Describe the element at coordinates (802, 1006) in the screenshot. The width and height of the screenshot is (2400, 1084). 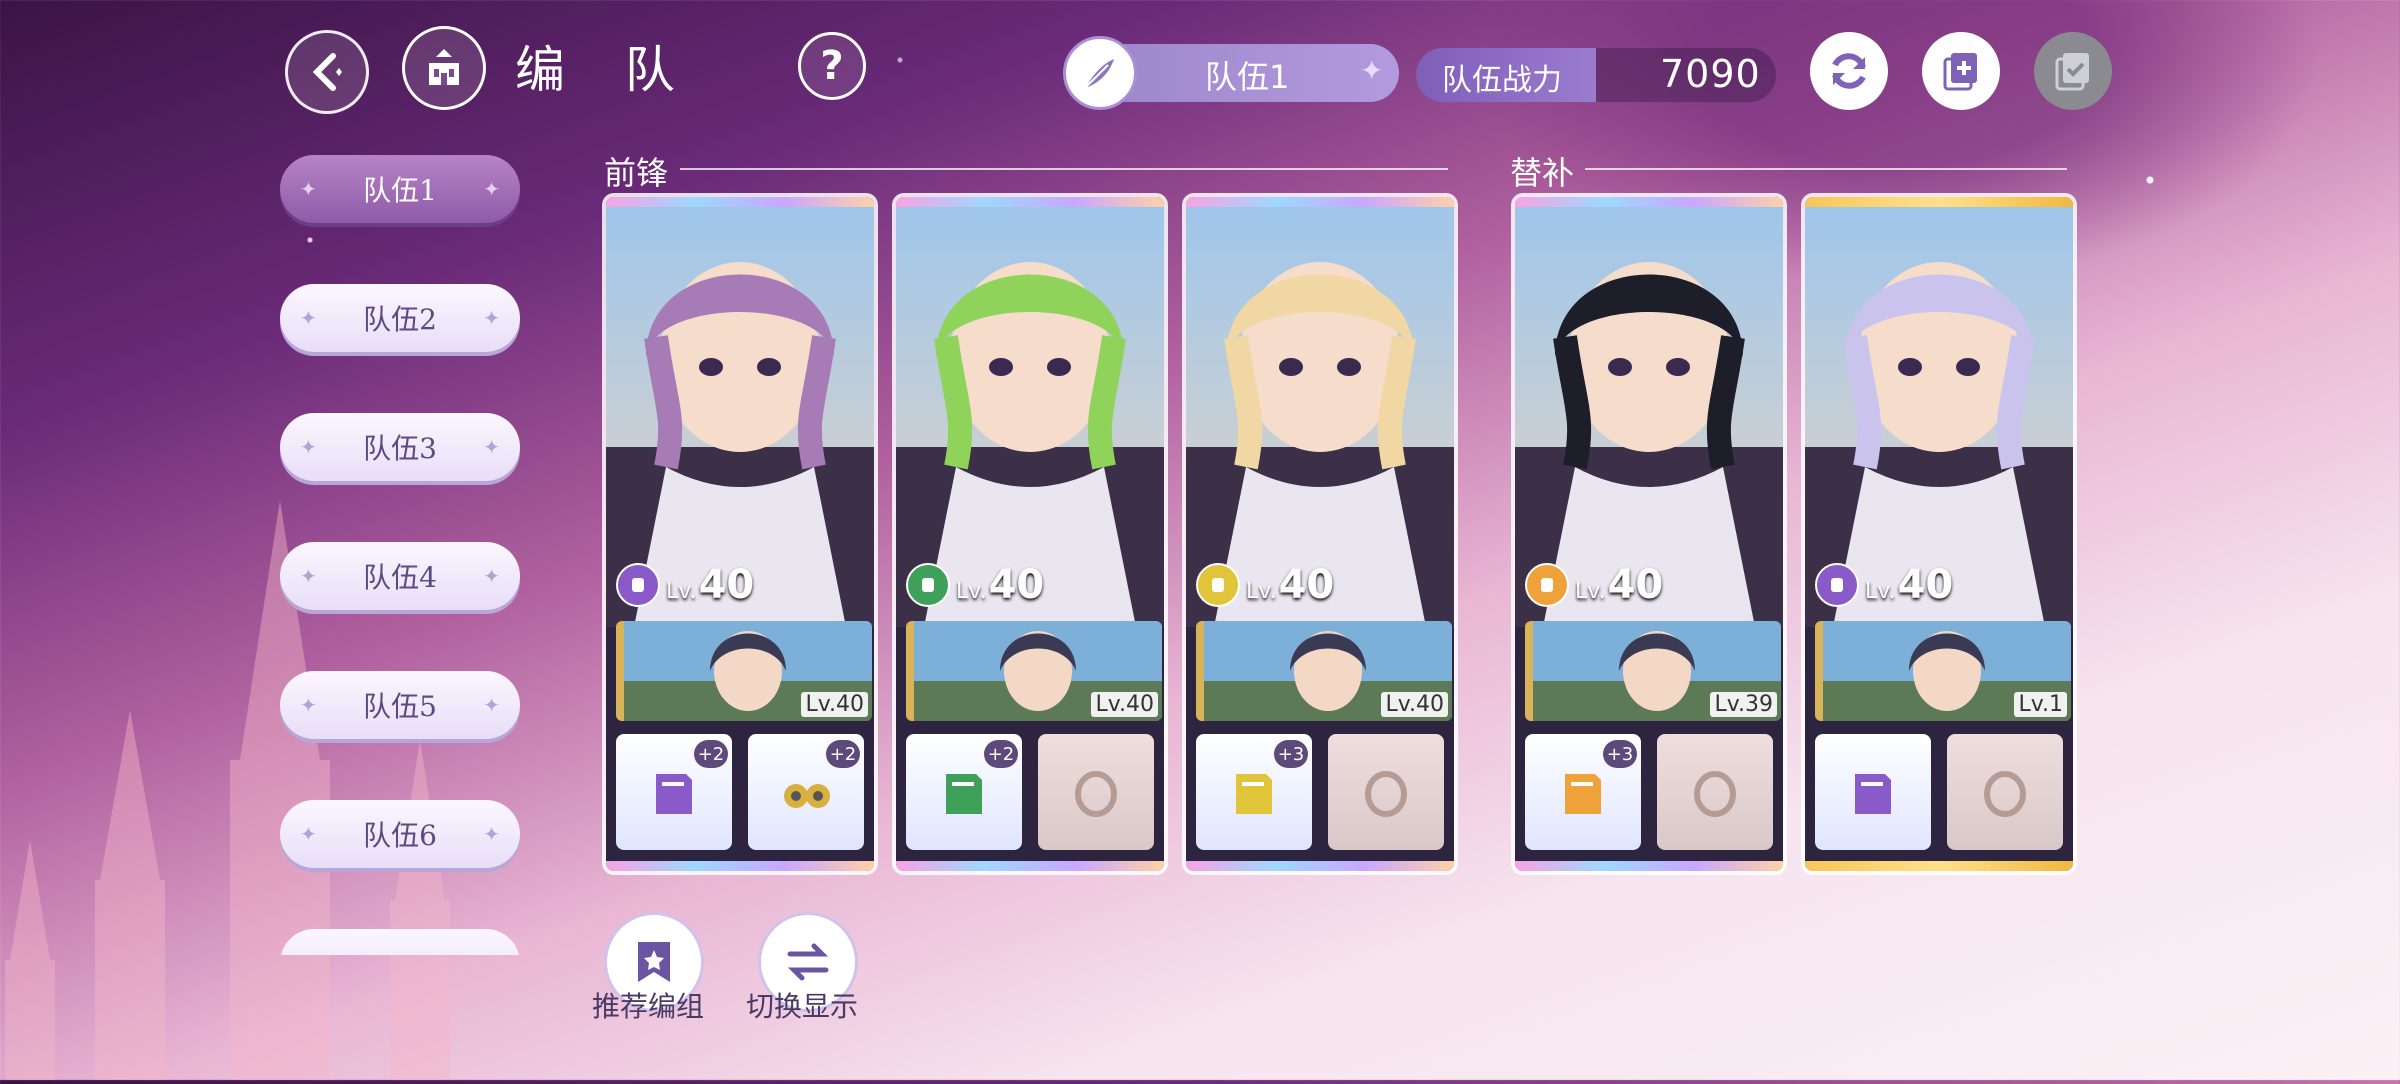
I see `switch-view-label: 切换显示` at that location.